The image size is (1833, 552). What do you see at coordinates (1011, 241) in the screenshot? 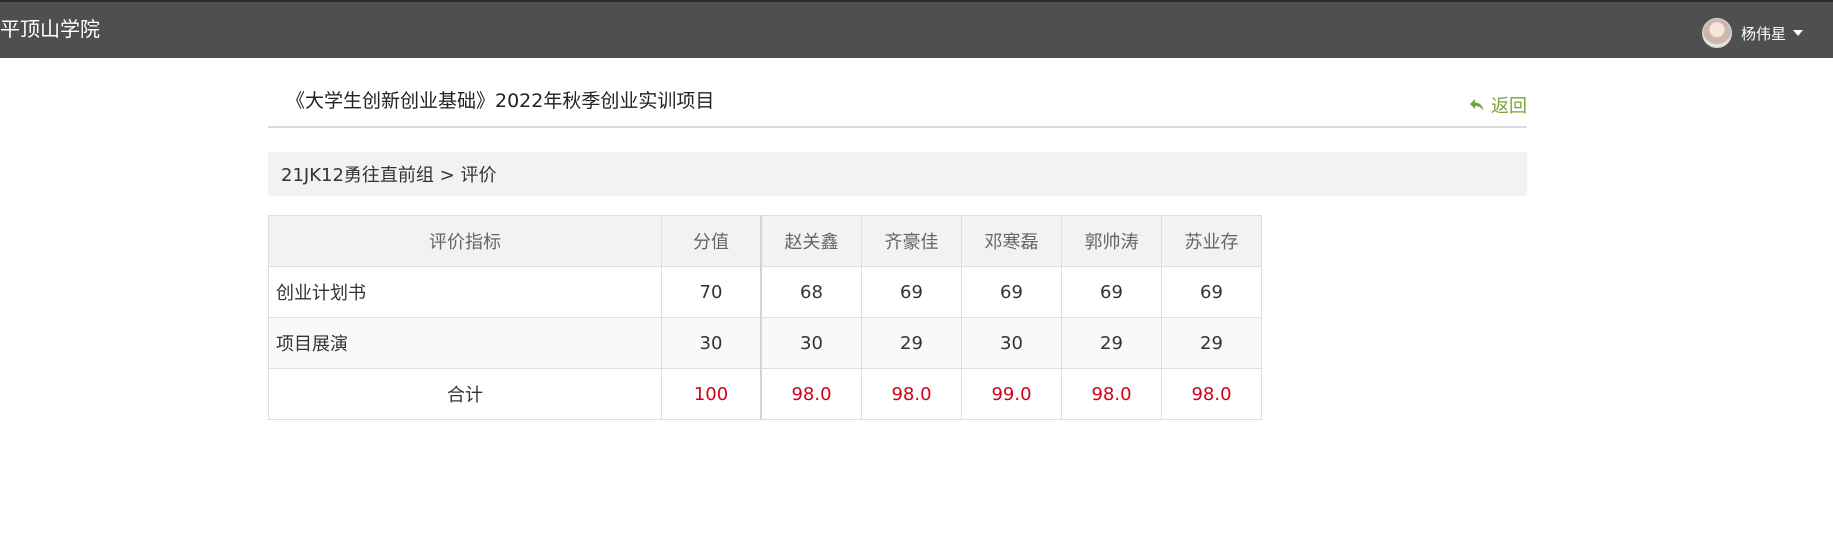
I see `header-member: 邓寒磊` at bounding box center [1011, 241].